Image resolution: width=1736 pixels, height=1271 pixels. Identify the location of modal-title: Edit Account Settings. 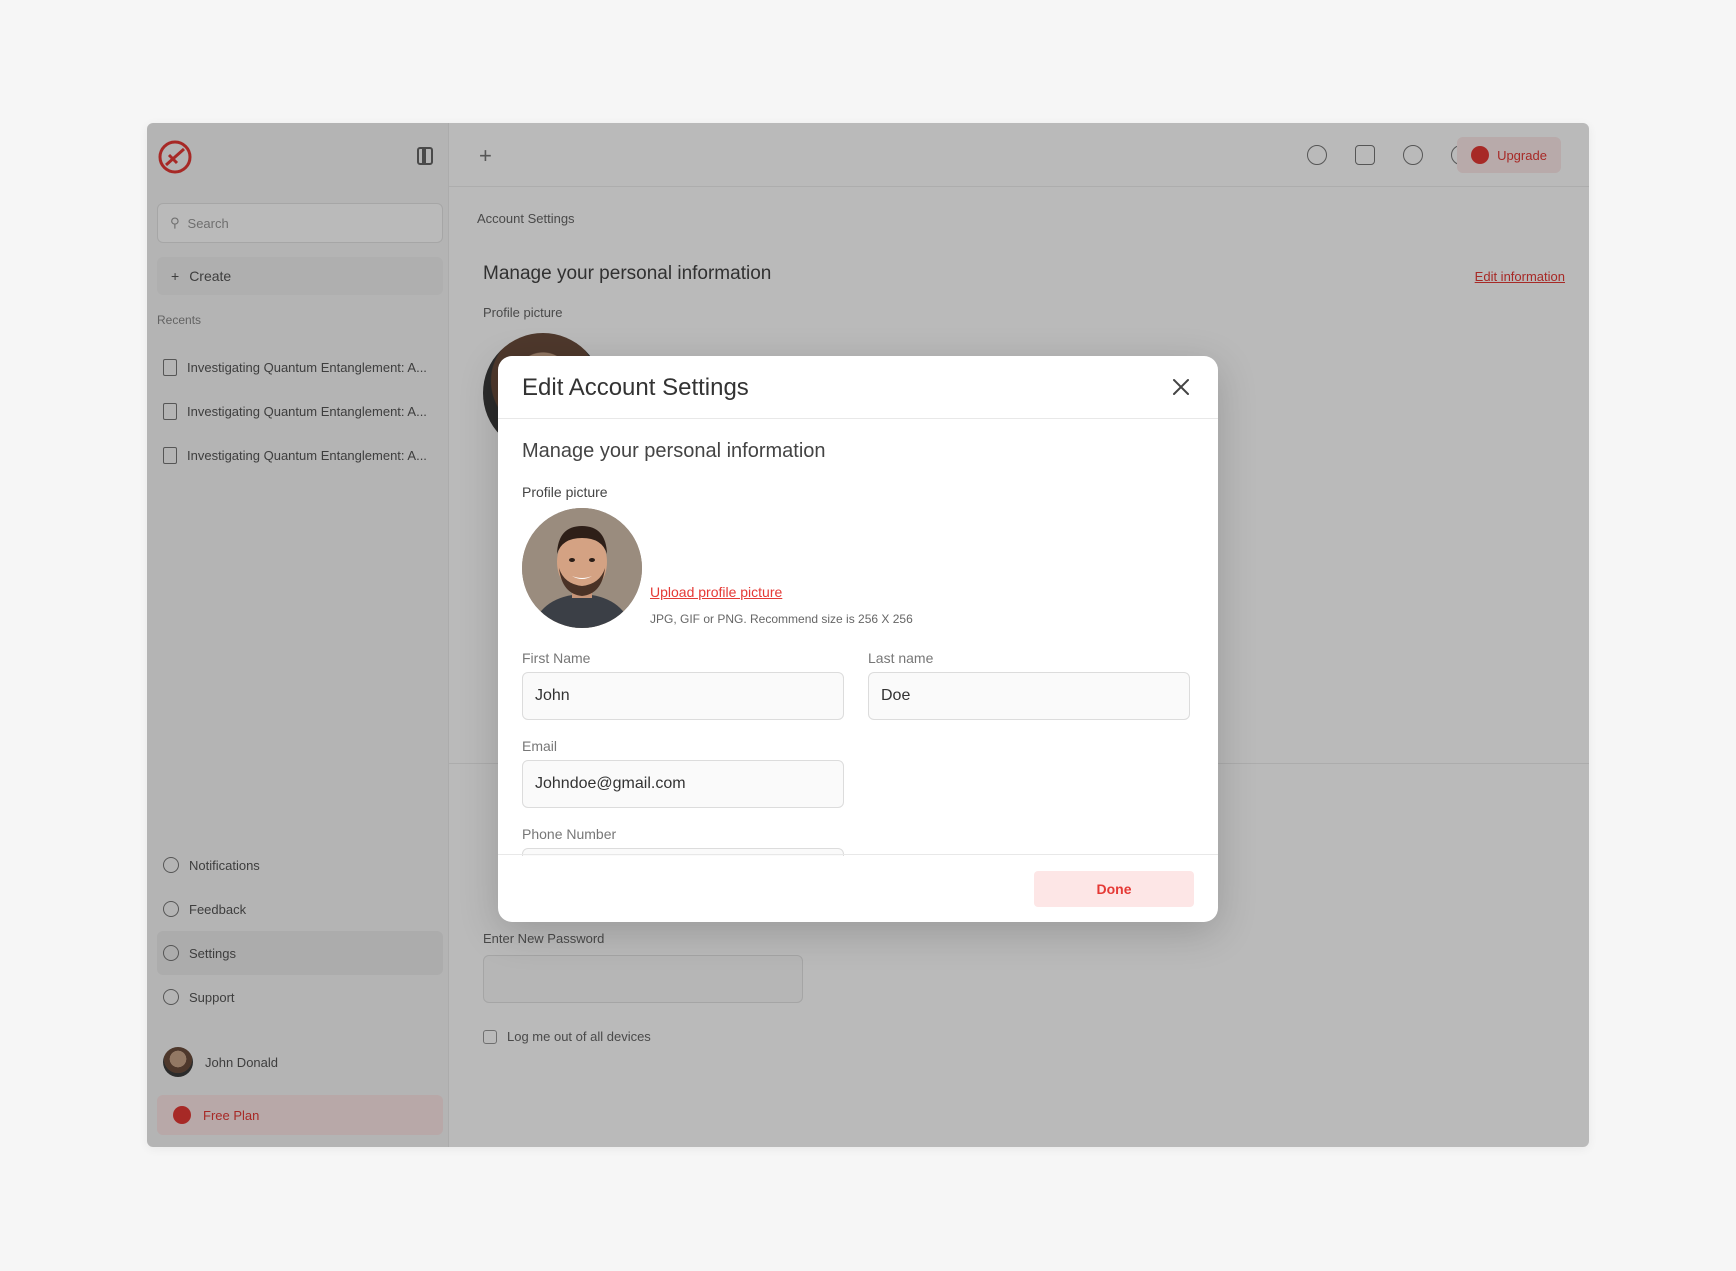
(635, 387).